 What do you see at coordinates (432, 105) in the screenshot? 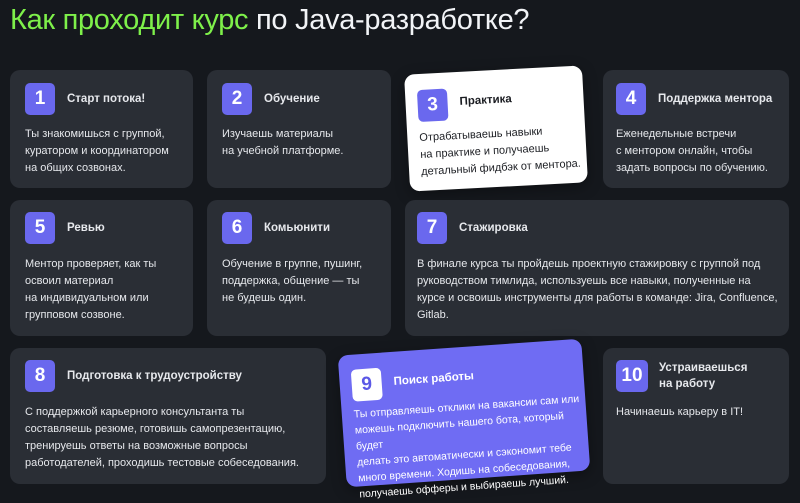
I see `step-number-badge: 3` at bounding box center [432, 105].